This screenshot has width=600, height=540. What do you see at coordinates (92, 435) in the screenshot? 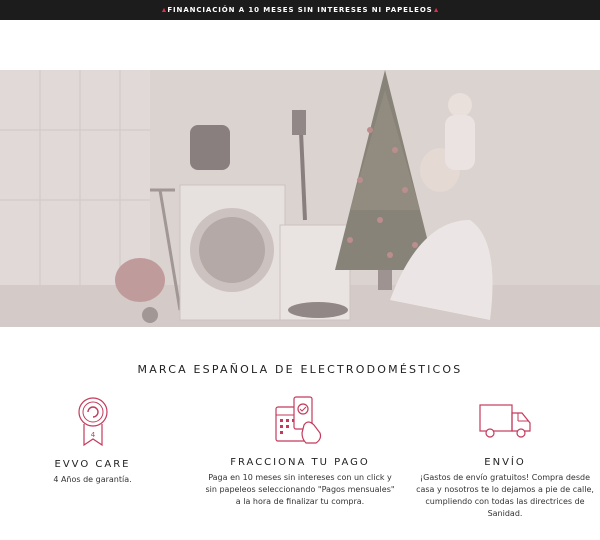
I see `medal-badge-number: 4` at bounding box center [92, 435].